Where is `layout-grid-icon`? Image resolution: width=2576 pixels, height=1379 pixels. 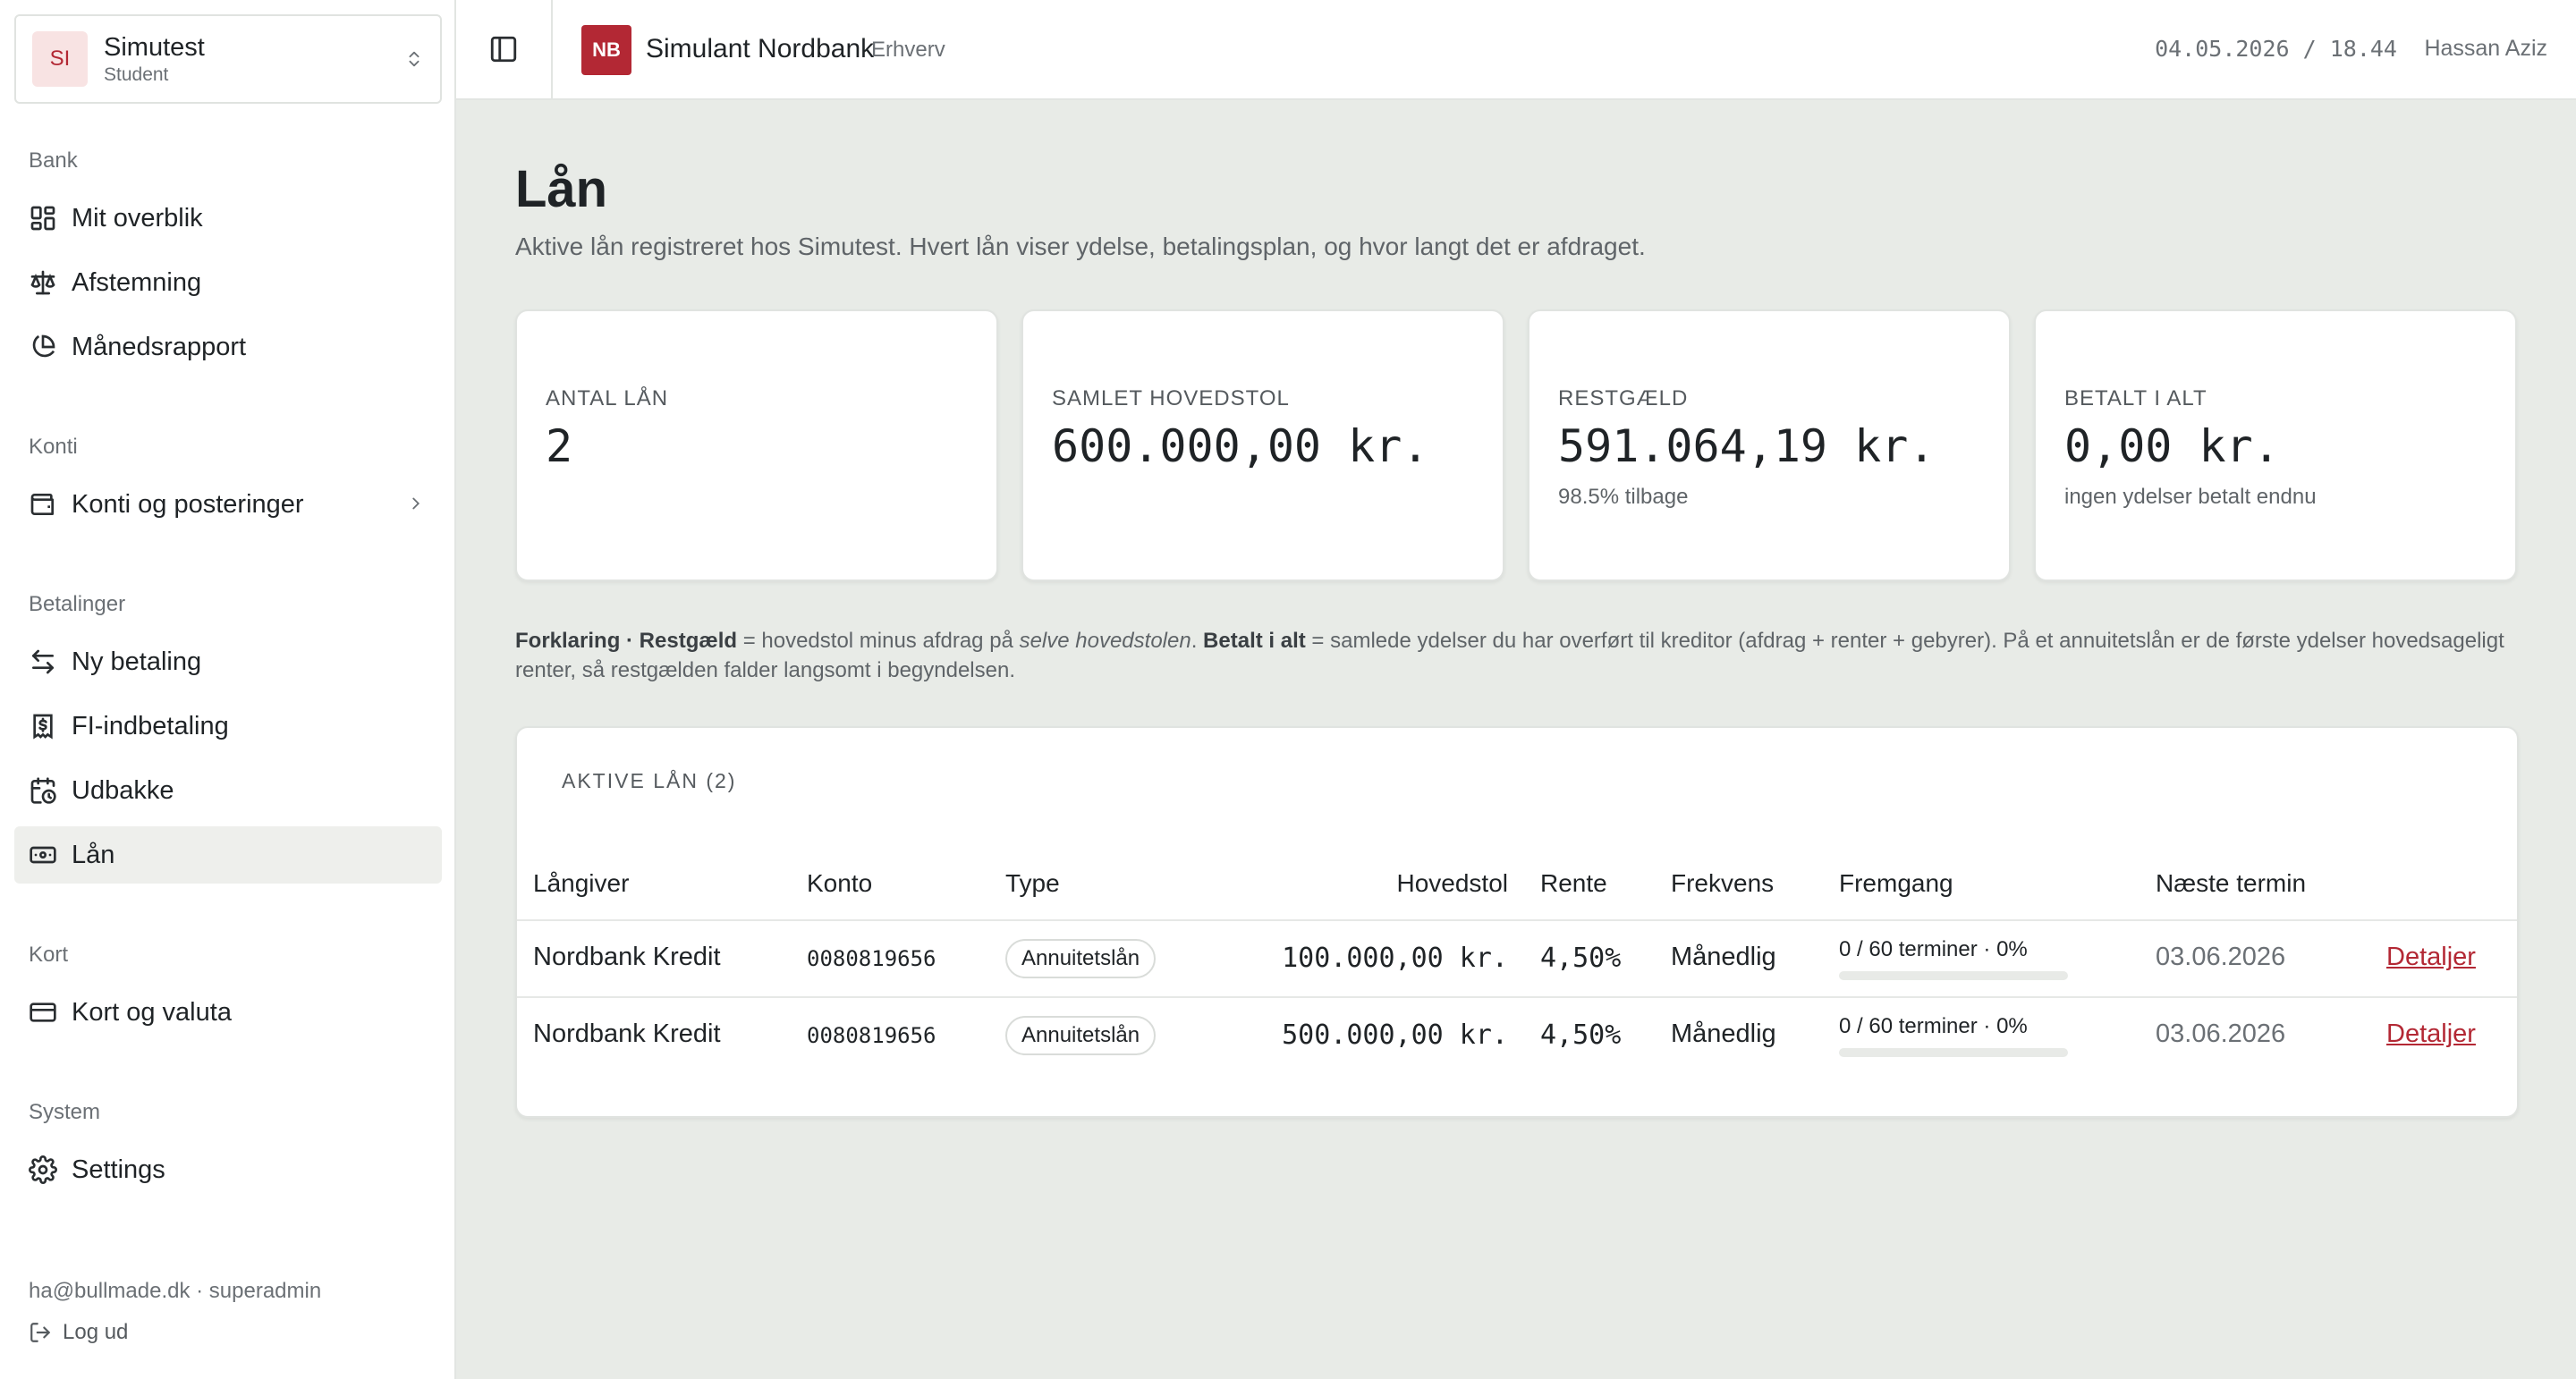 layout-grid-icon is located at coordinates (42, 218).